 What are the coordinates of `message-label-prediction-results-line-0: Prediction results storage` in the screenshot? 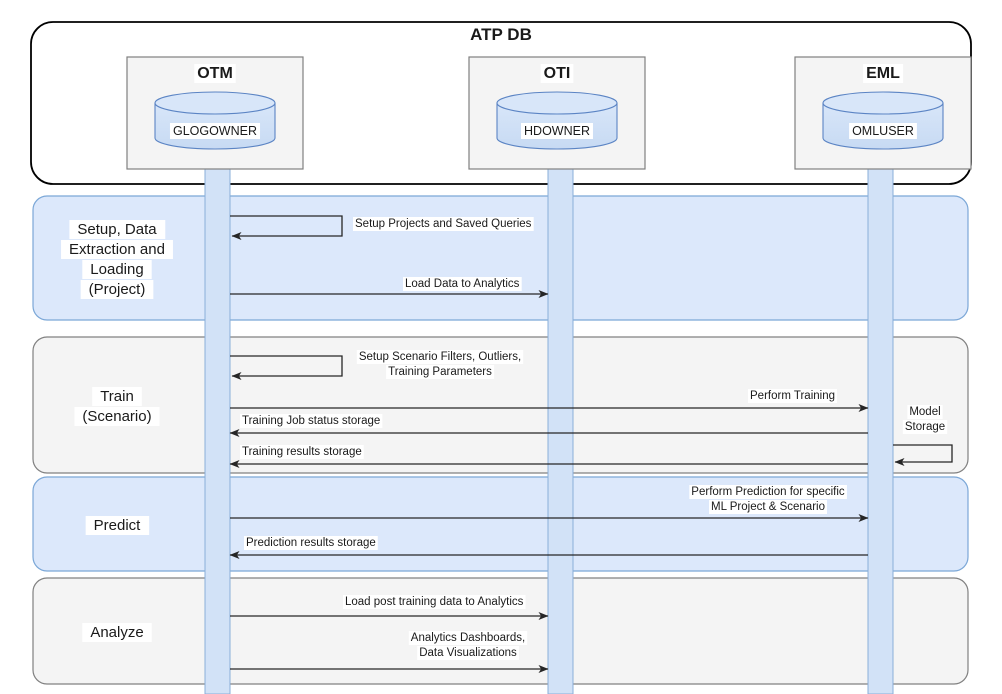 It's located at (311, 543).